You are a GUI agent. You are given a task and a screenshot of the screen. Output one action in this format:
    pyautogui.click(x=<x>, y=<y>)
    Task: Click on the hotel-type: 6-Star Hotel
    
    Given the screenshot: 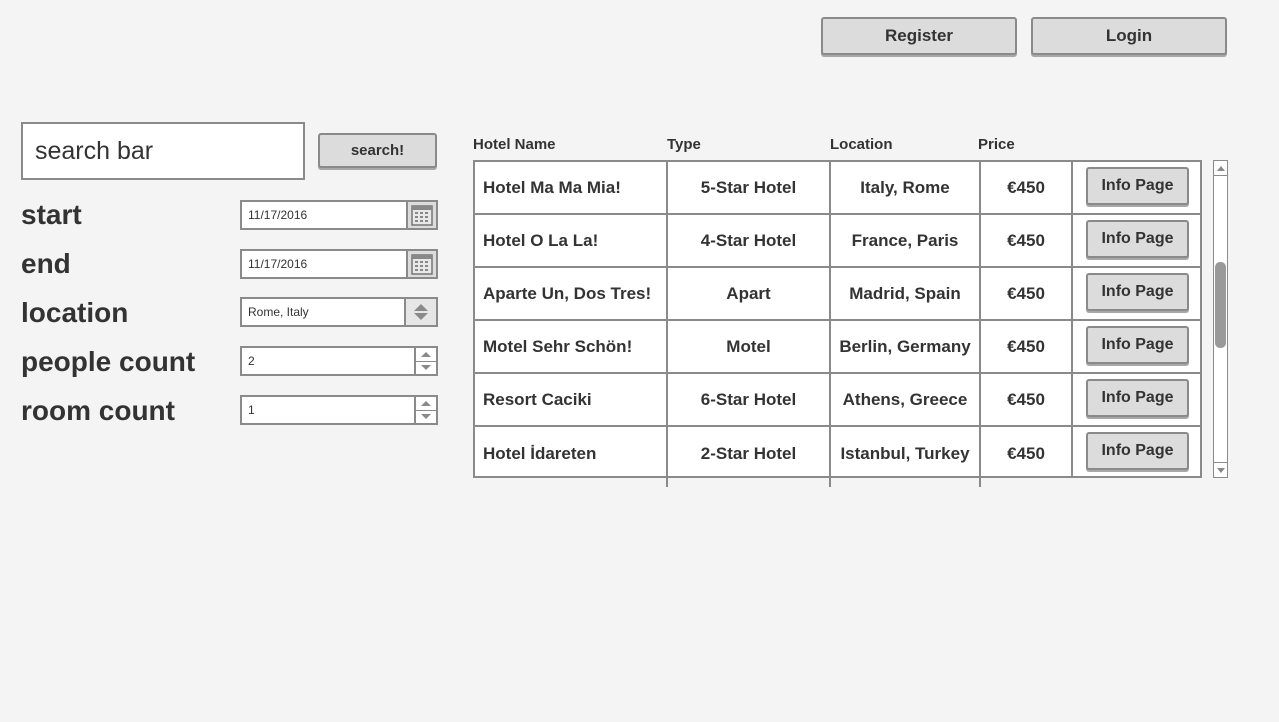 What is the action you would take?
    pyautogui.click(x=748, y=399)
    